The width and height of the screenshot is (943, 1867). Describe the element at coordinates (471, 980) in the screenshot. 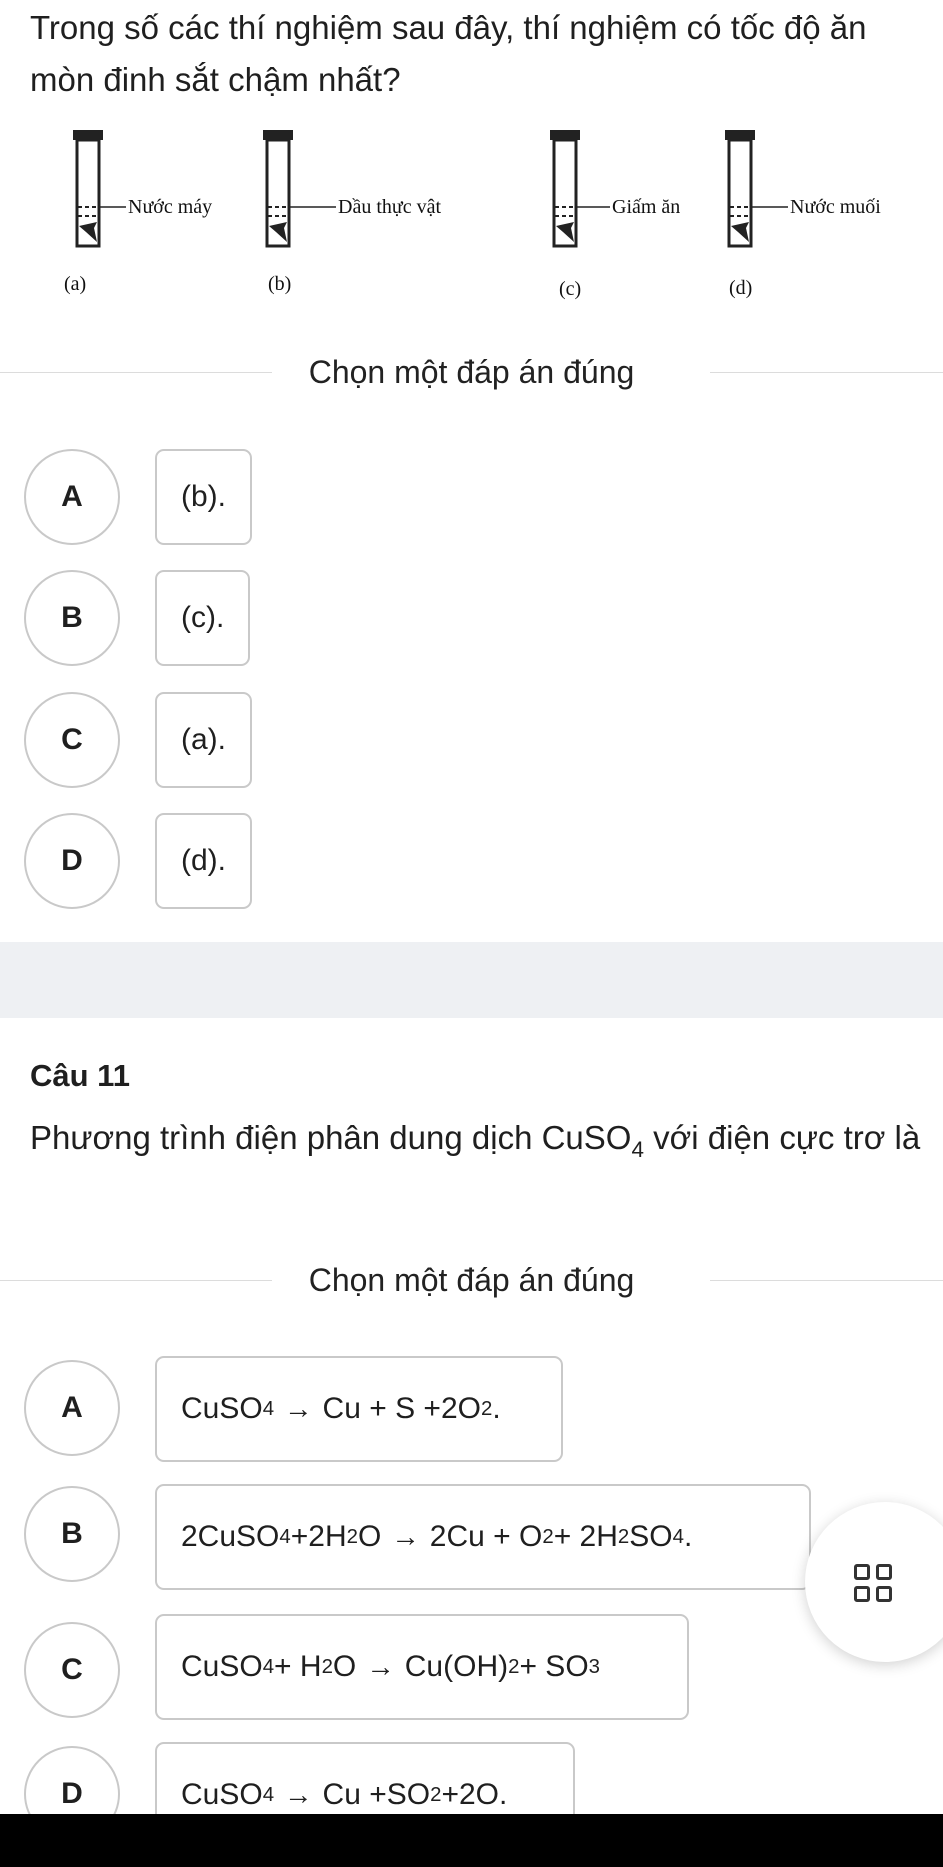

I see `question-separator` at that location.